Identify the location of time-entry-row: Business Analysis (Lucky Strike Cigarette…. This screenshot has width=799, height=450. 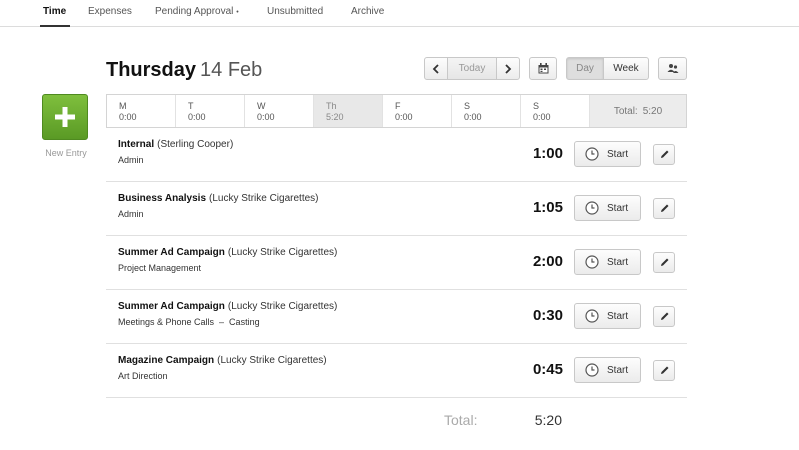
(396, 209).